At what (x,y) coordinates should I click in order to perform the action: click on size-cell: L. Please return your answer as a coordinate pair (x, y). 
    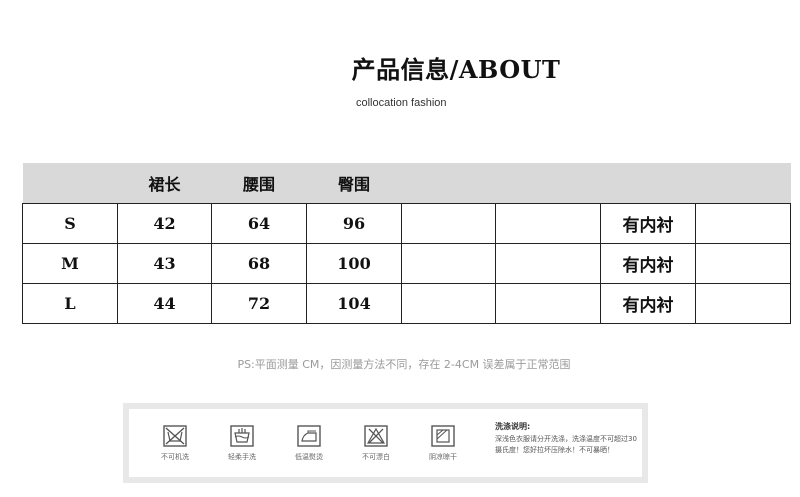
    Looking at the image, I should click on (70, 303).